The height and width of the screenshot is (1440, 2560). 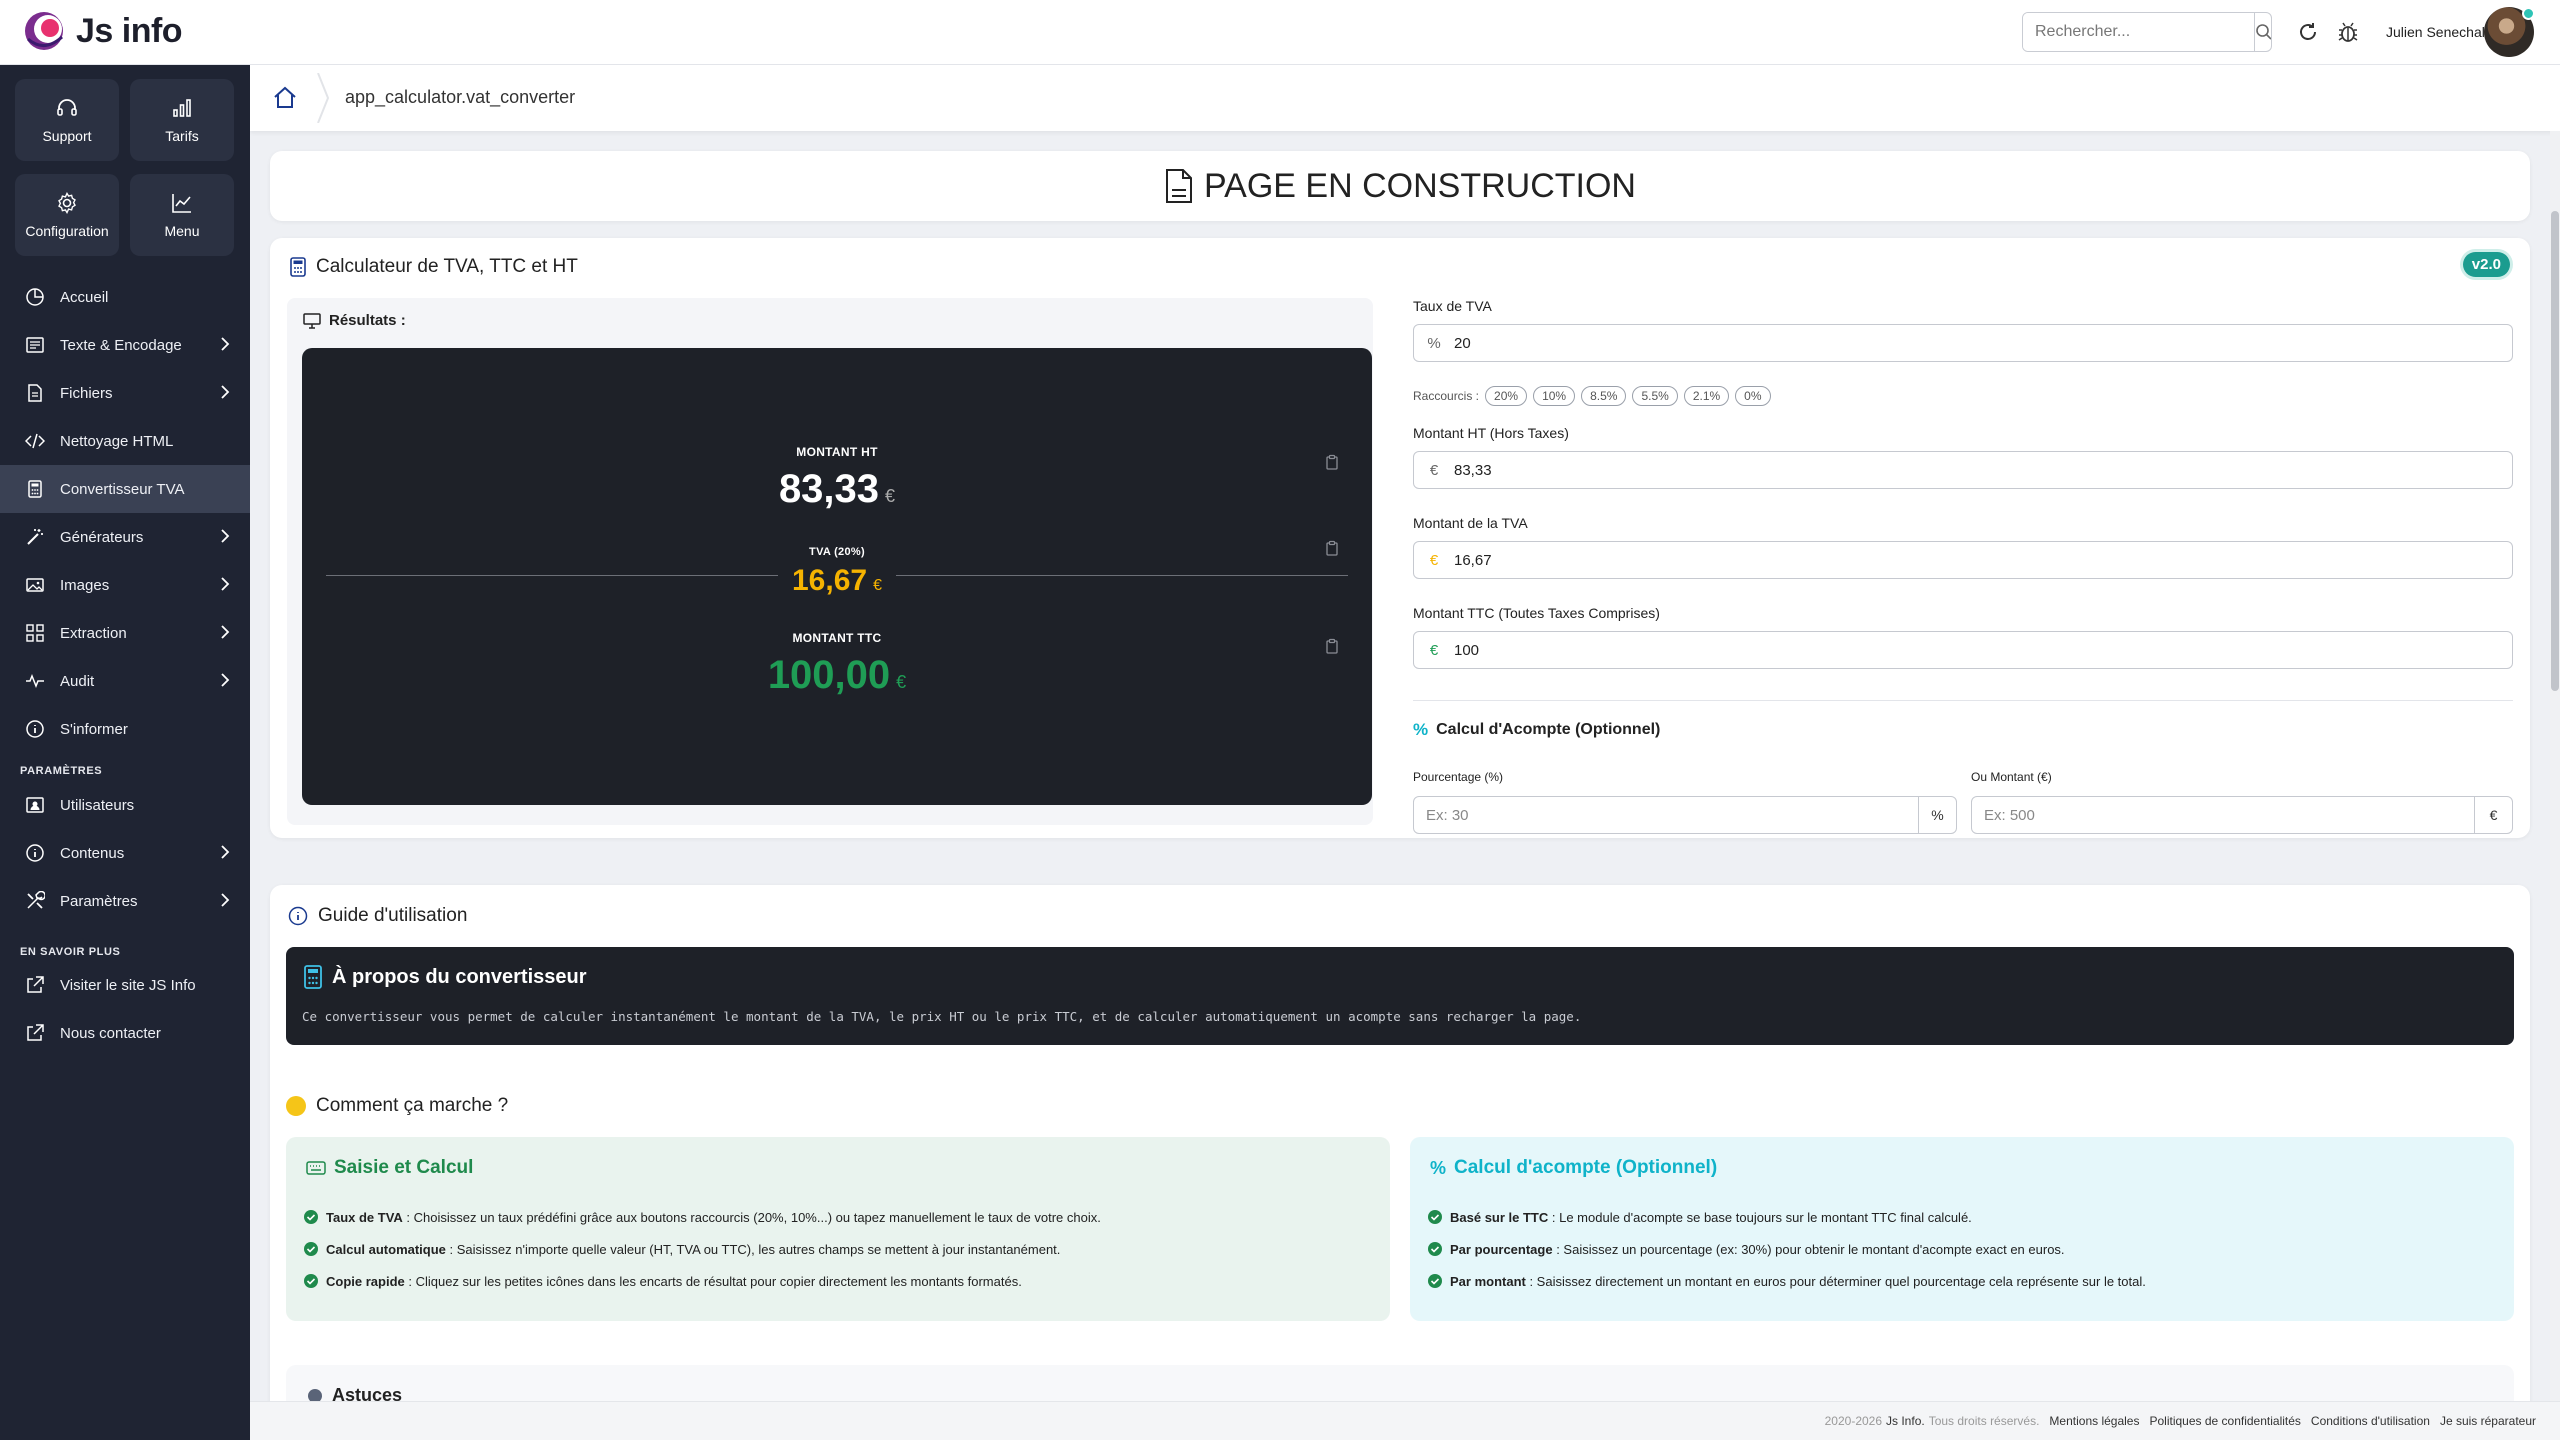 I want to click on sidebar-item-nettoyage-html: Nettoyage HTML, so click(x=125, y=441).